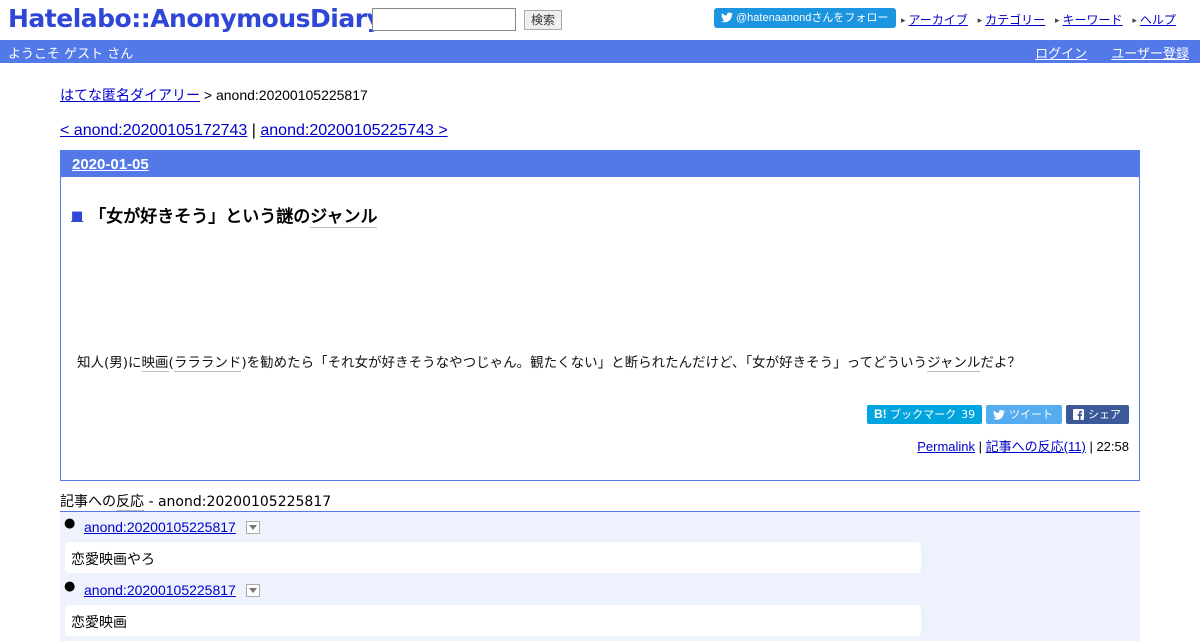  I want to click on tweet-button: ツイート, so click(1024, 414).